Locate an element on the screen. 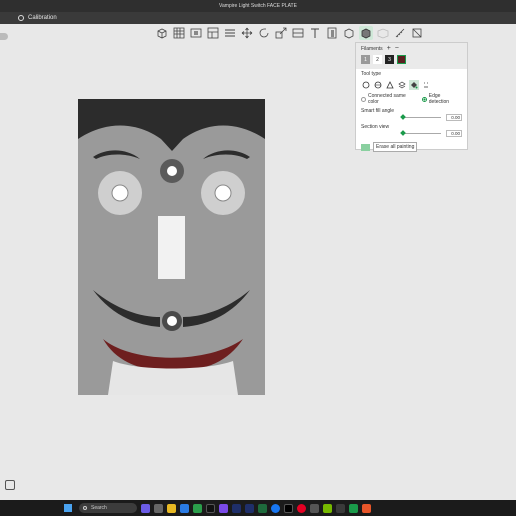 The height and width of the screenshot is (516, 516). filaments-label: Filaments is located at coordinates (372, 48).